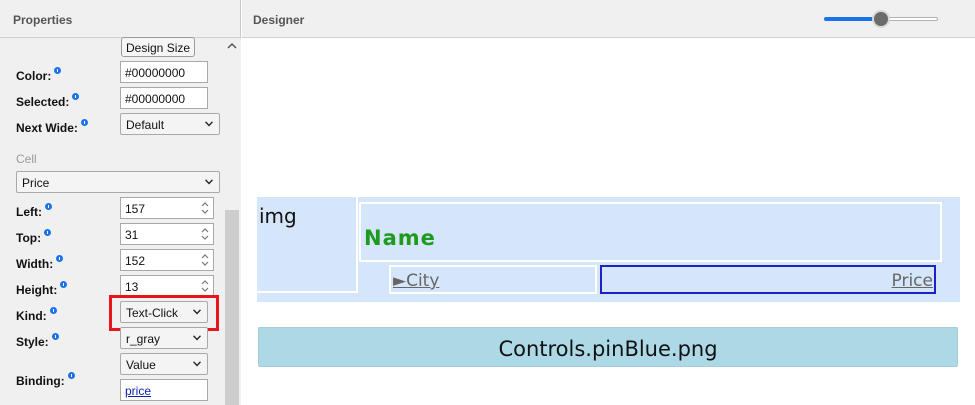 The height and width of the screenshot is (405, 975). I want to click on img-cell: img, so click(307, 245).